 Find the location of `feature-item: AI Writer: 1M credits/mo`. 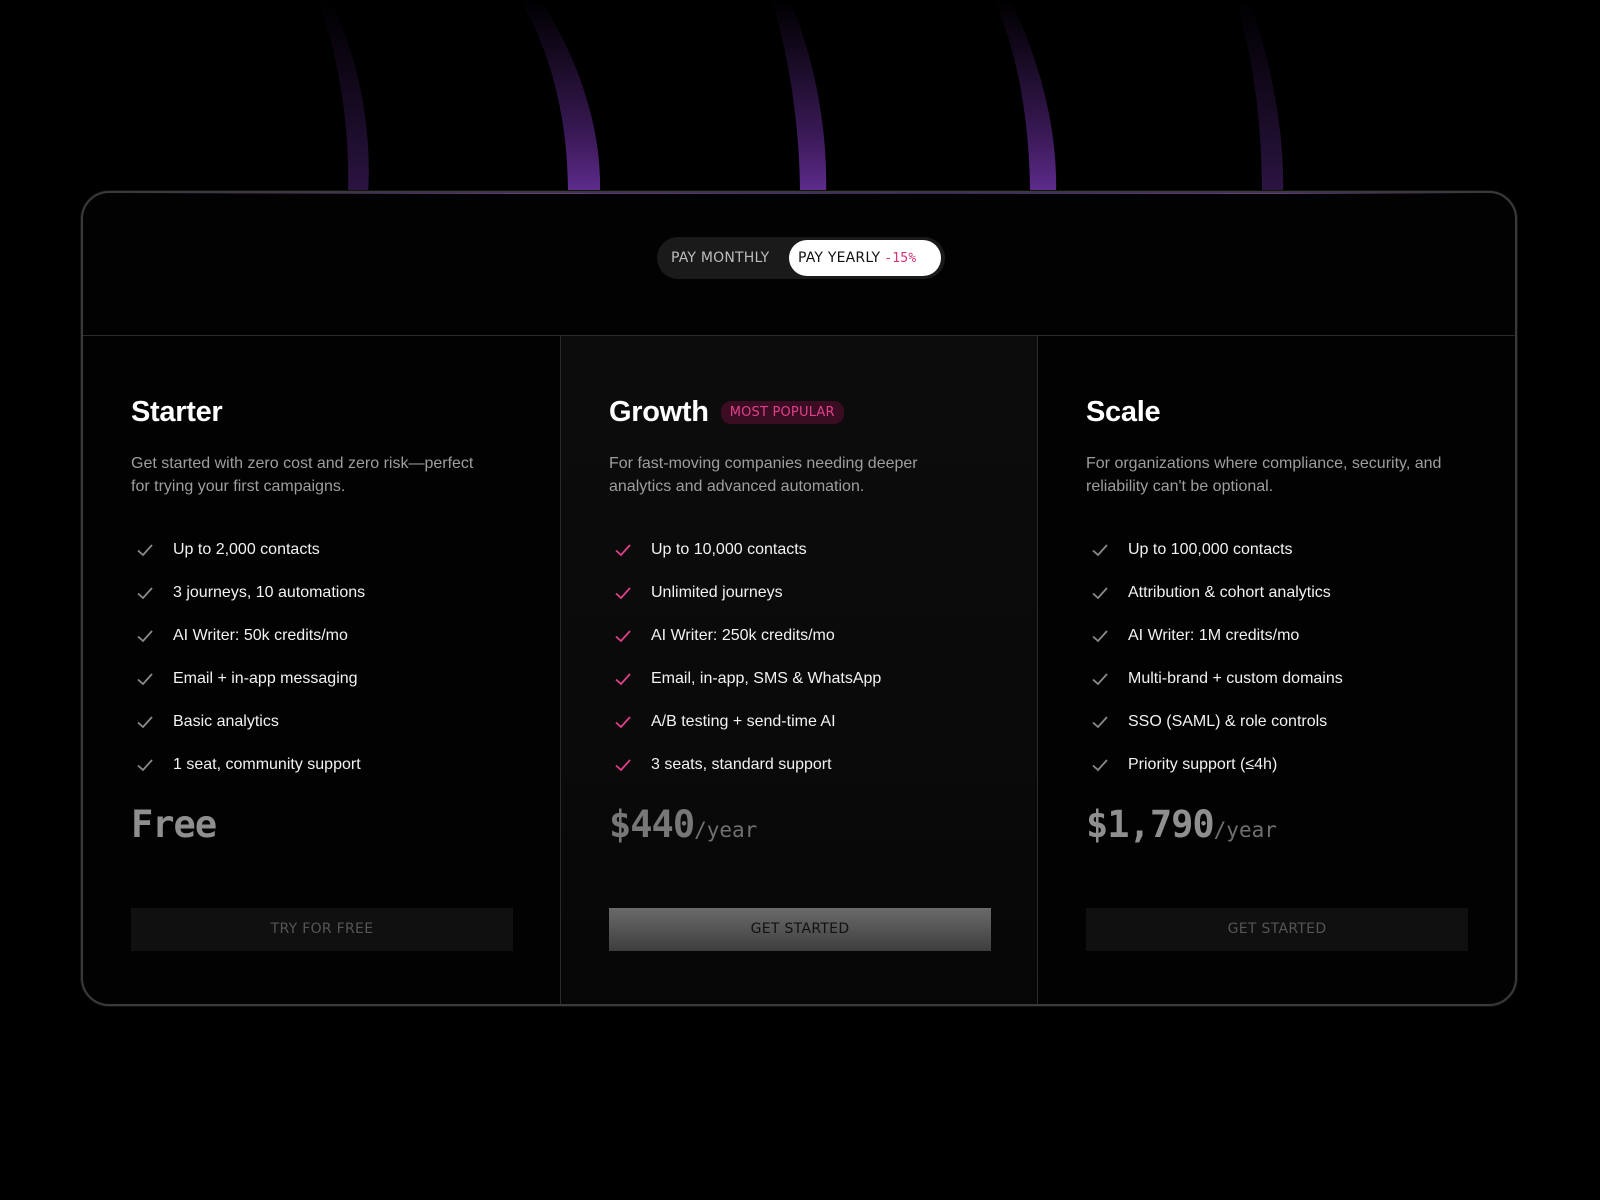

feature-item: AI Writer: 1M credits/mo is located at coordinates (1214, 635).